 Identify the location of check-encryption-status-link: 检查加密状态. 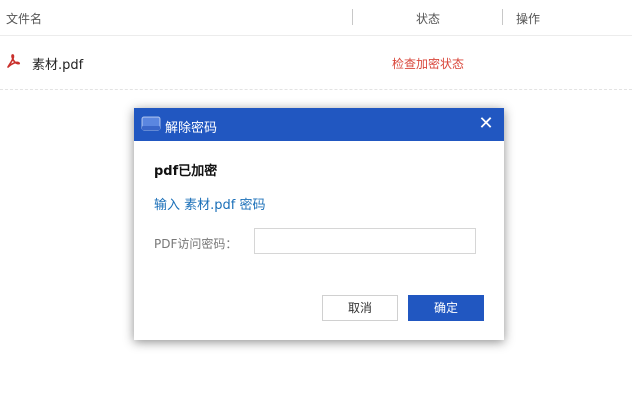
(428, 63).